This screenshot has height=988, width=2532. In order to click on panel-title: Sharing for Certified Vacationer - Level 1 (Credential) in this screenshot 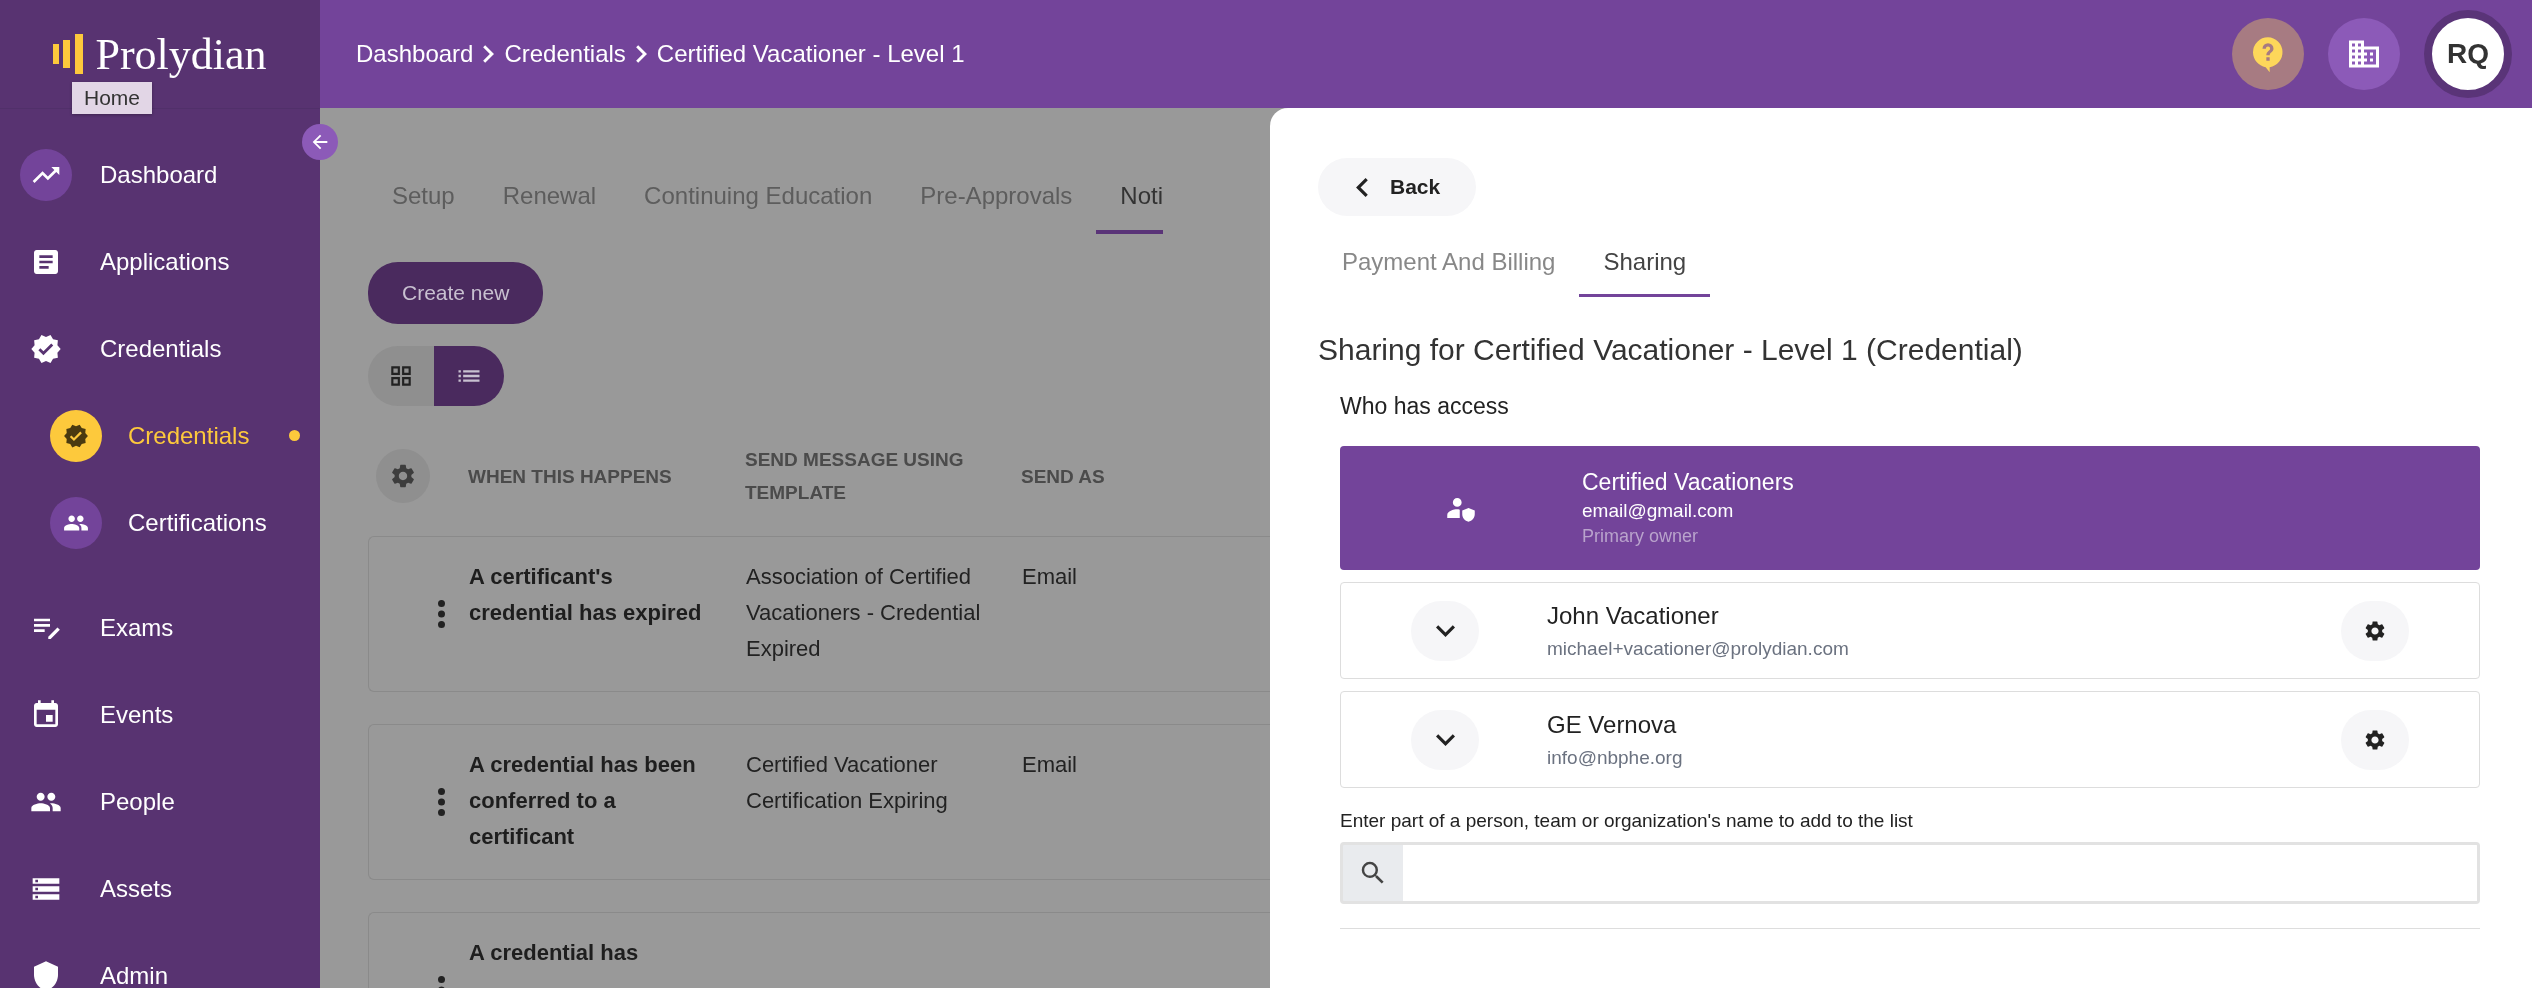, I will do `click(1671, 350)`.